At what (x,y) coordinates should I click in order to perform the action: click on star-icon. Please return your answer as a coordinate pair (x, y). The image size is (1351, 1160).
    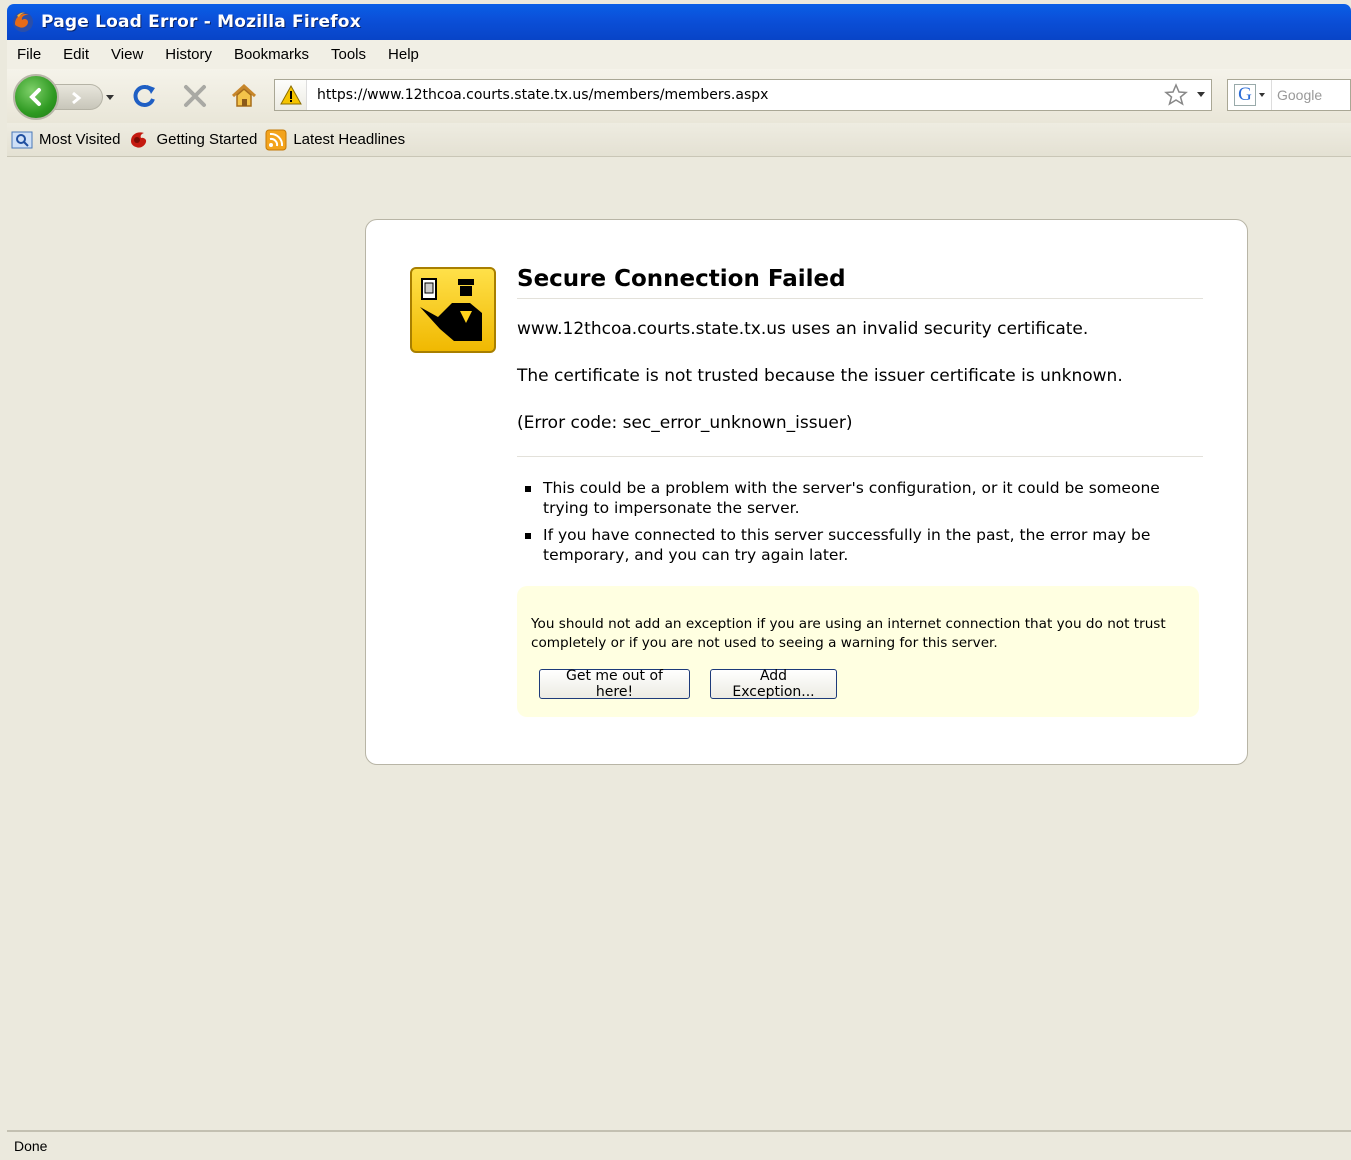
    Looking at the image, I should click on (1176, 94).